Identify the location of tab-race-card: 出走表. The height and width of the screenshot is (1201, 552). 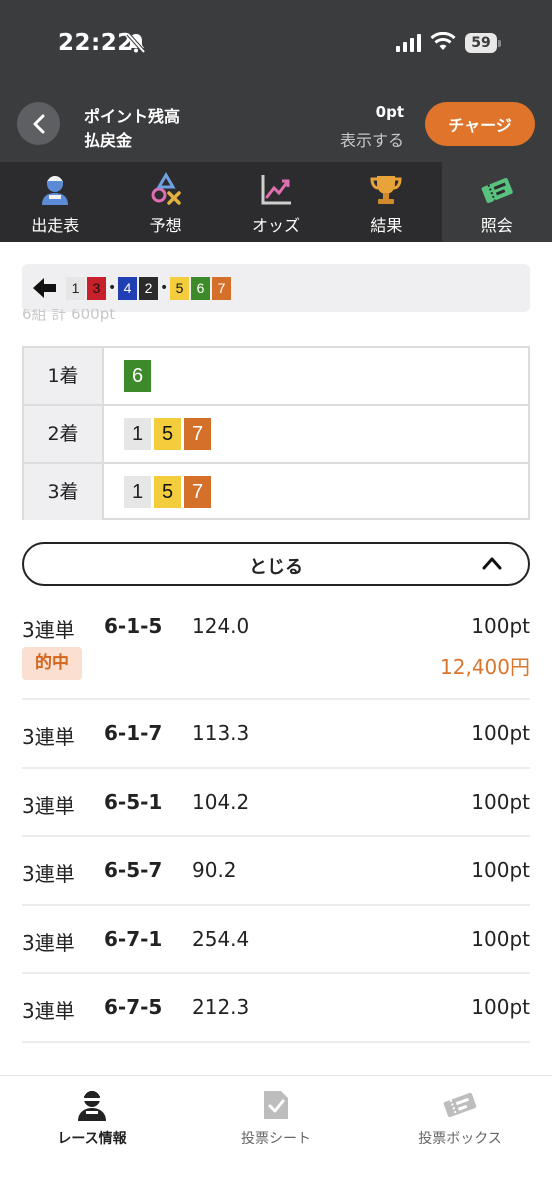
(55, 202).